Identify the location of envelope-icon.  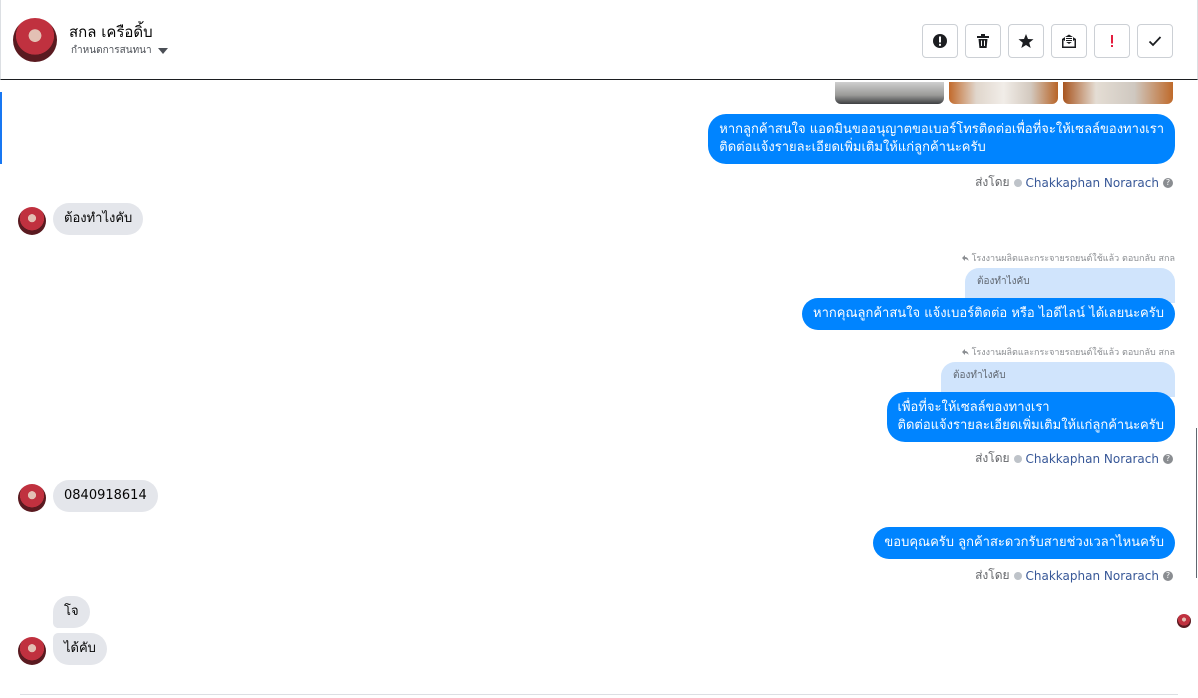
(1069, 41).